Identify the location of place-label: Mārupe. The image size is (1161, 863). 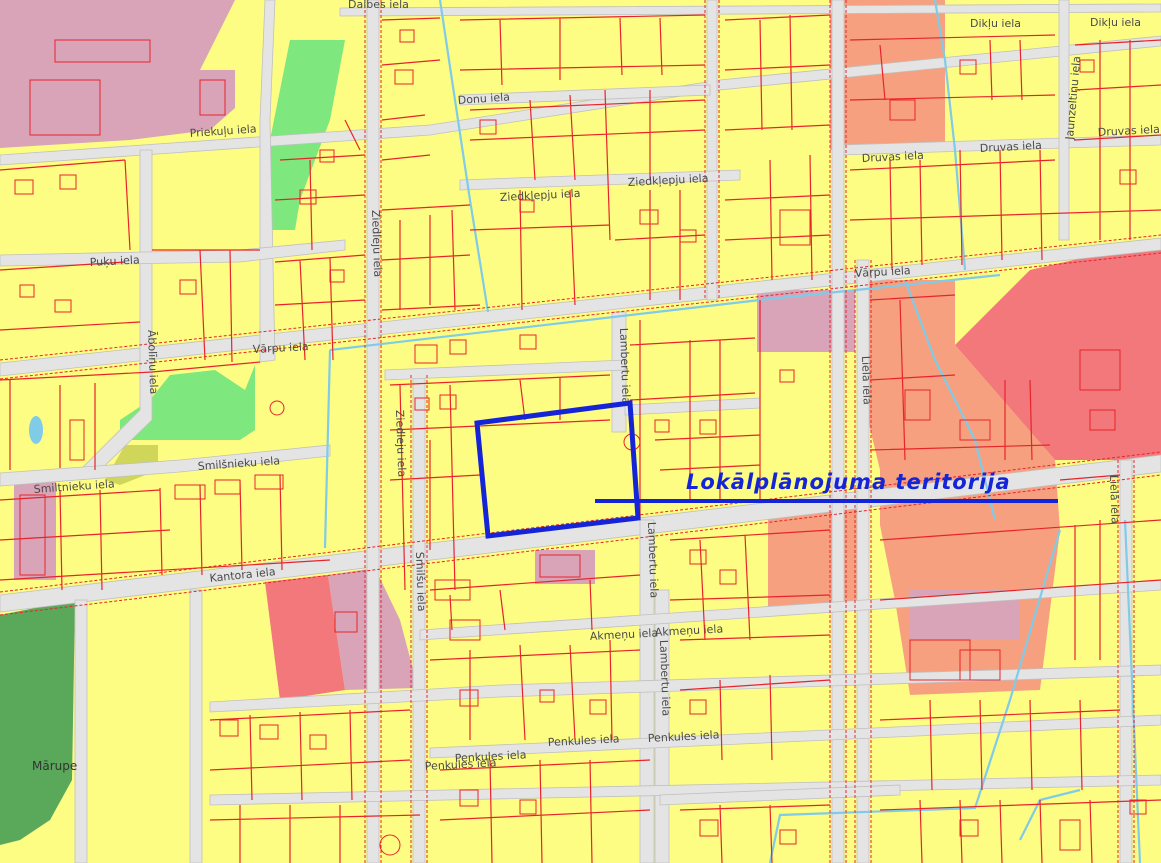
(54, 766).